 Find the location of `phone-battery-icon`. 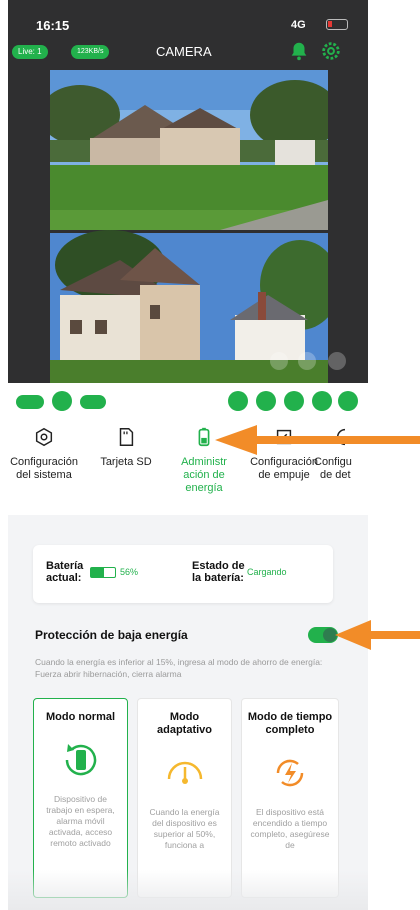

phone-battery-icon is located at coordinates (337, 24).